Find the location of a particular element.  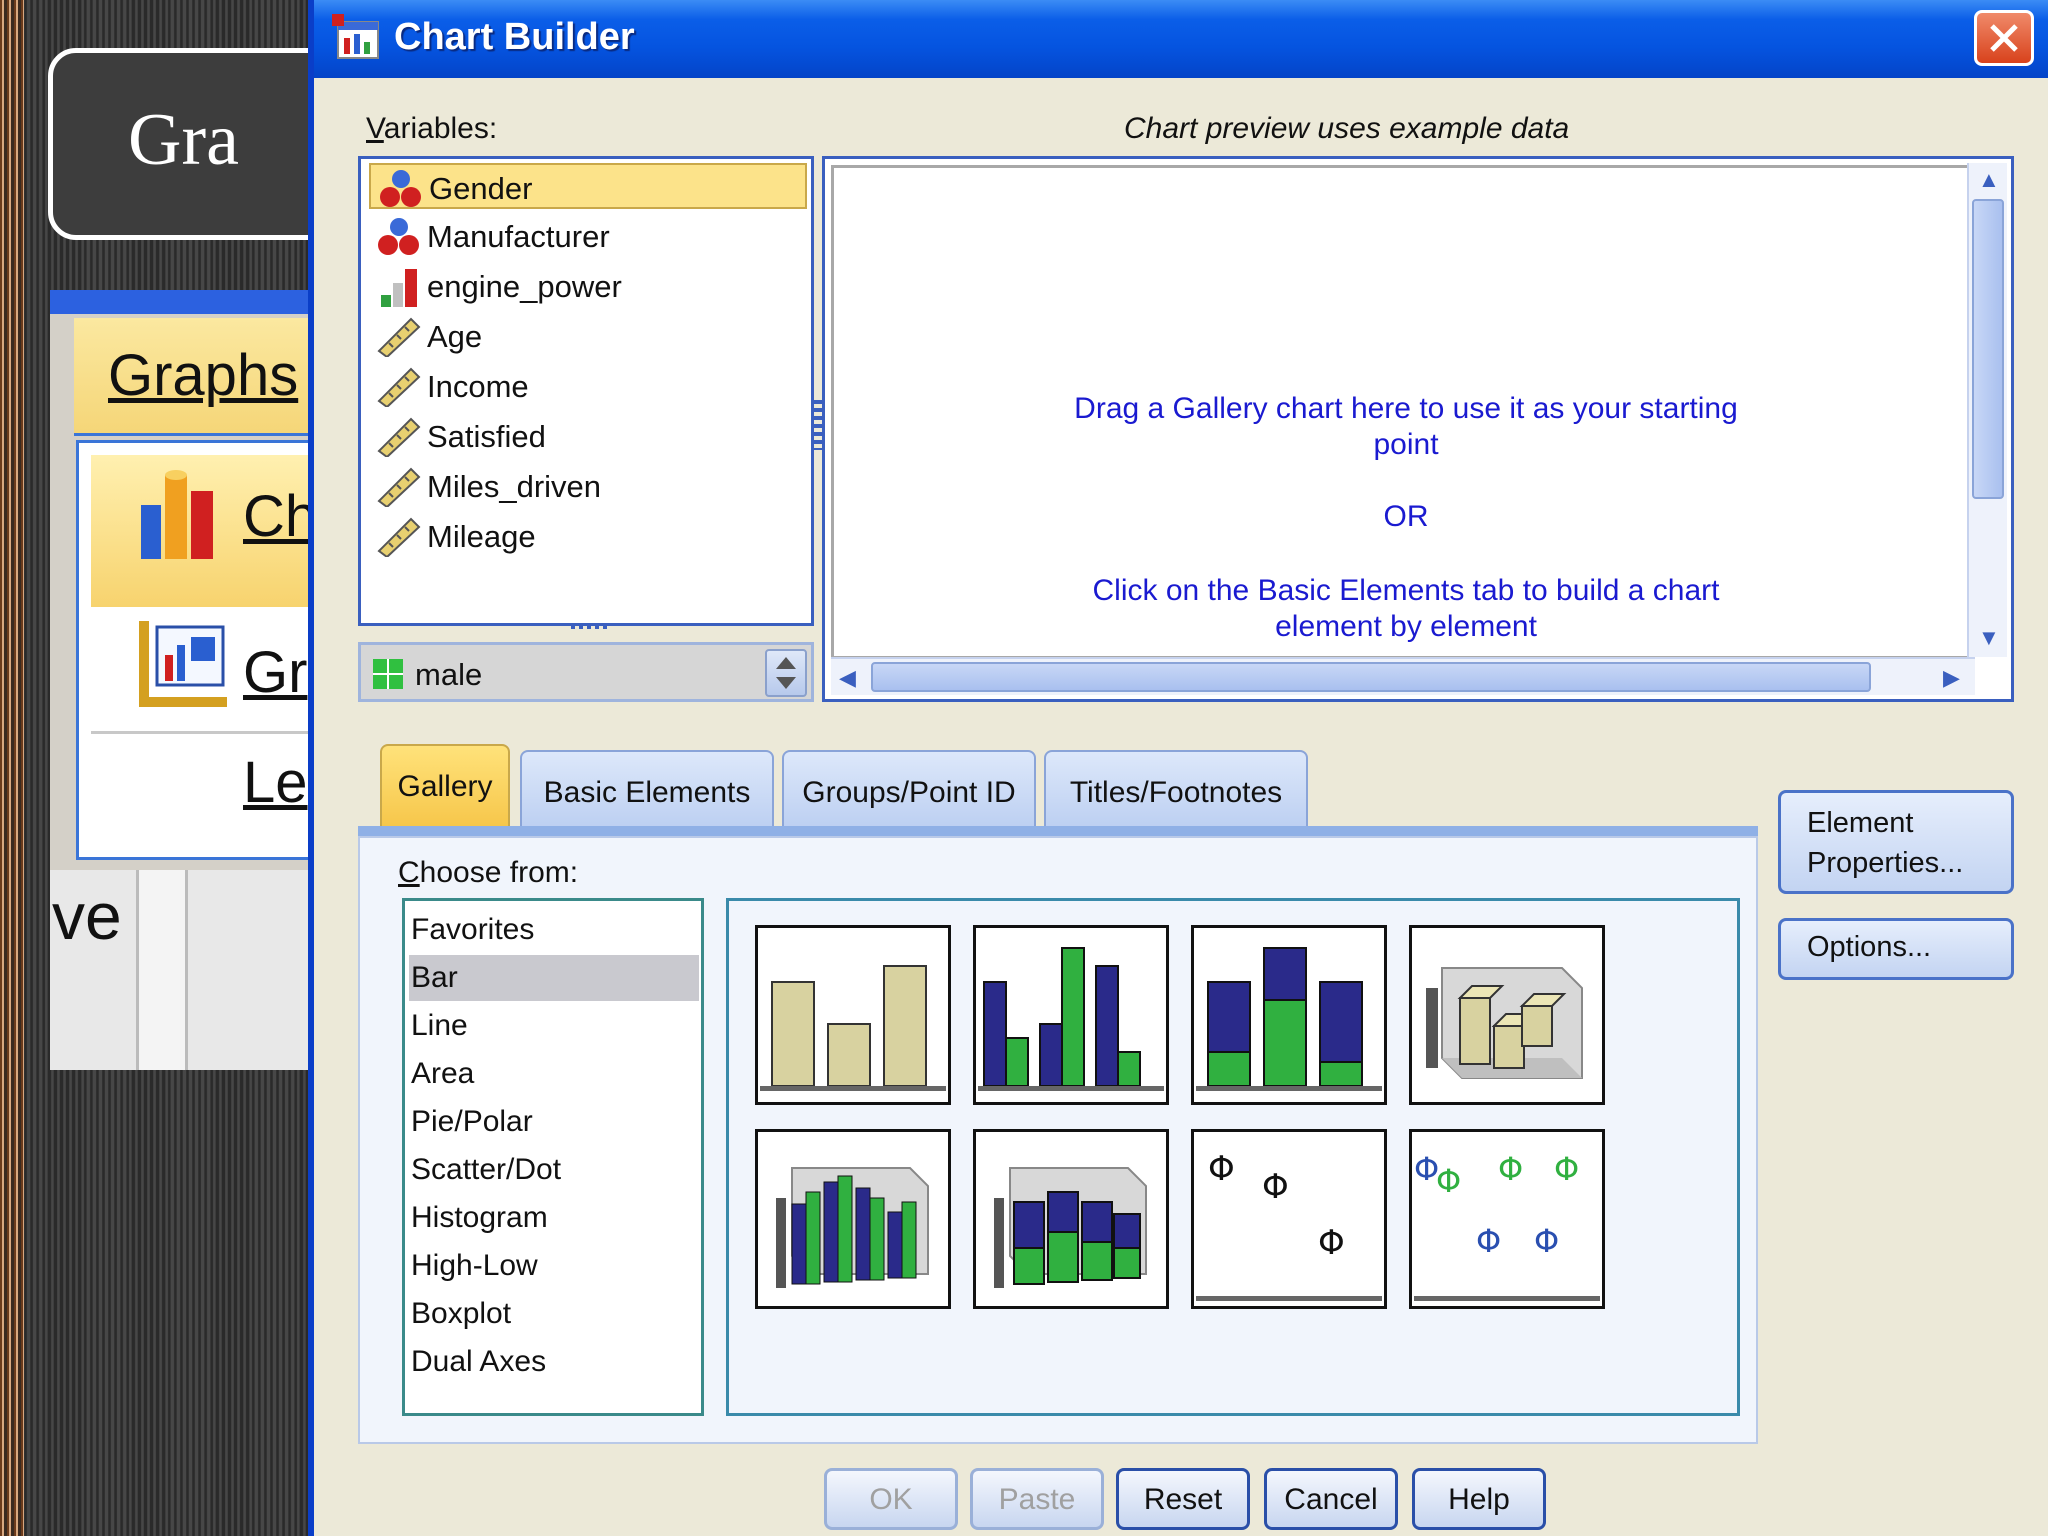

scroll-left-icon: ◀ is located at coordinates (847, 678).